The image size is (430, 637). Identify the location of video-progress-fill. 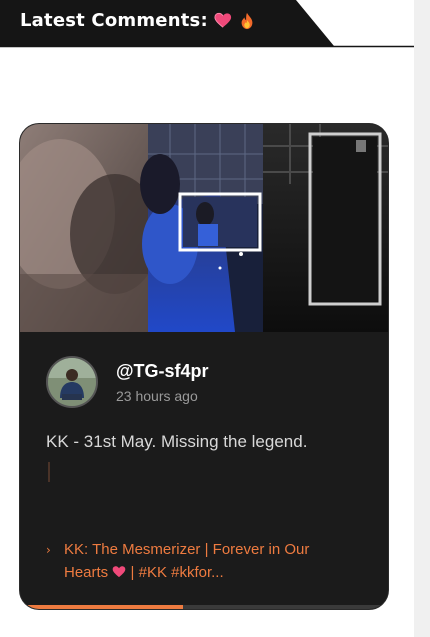
(101, 607).